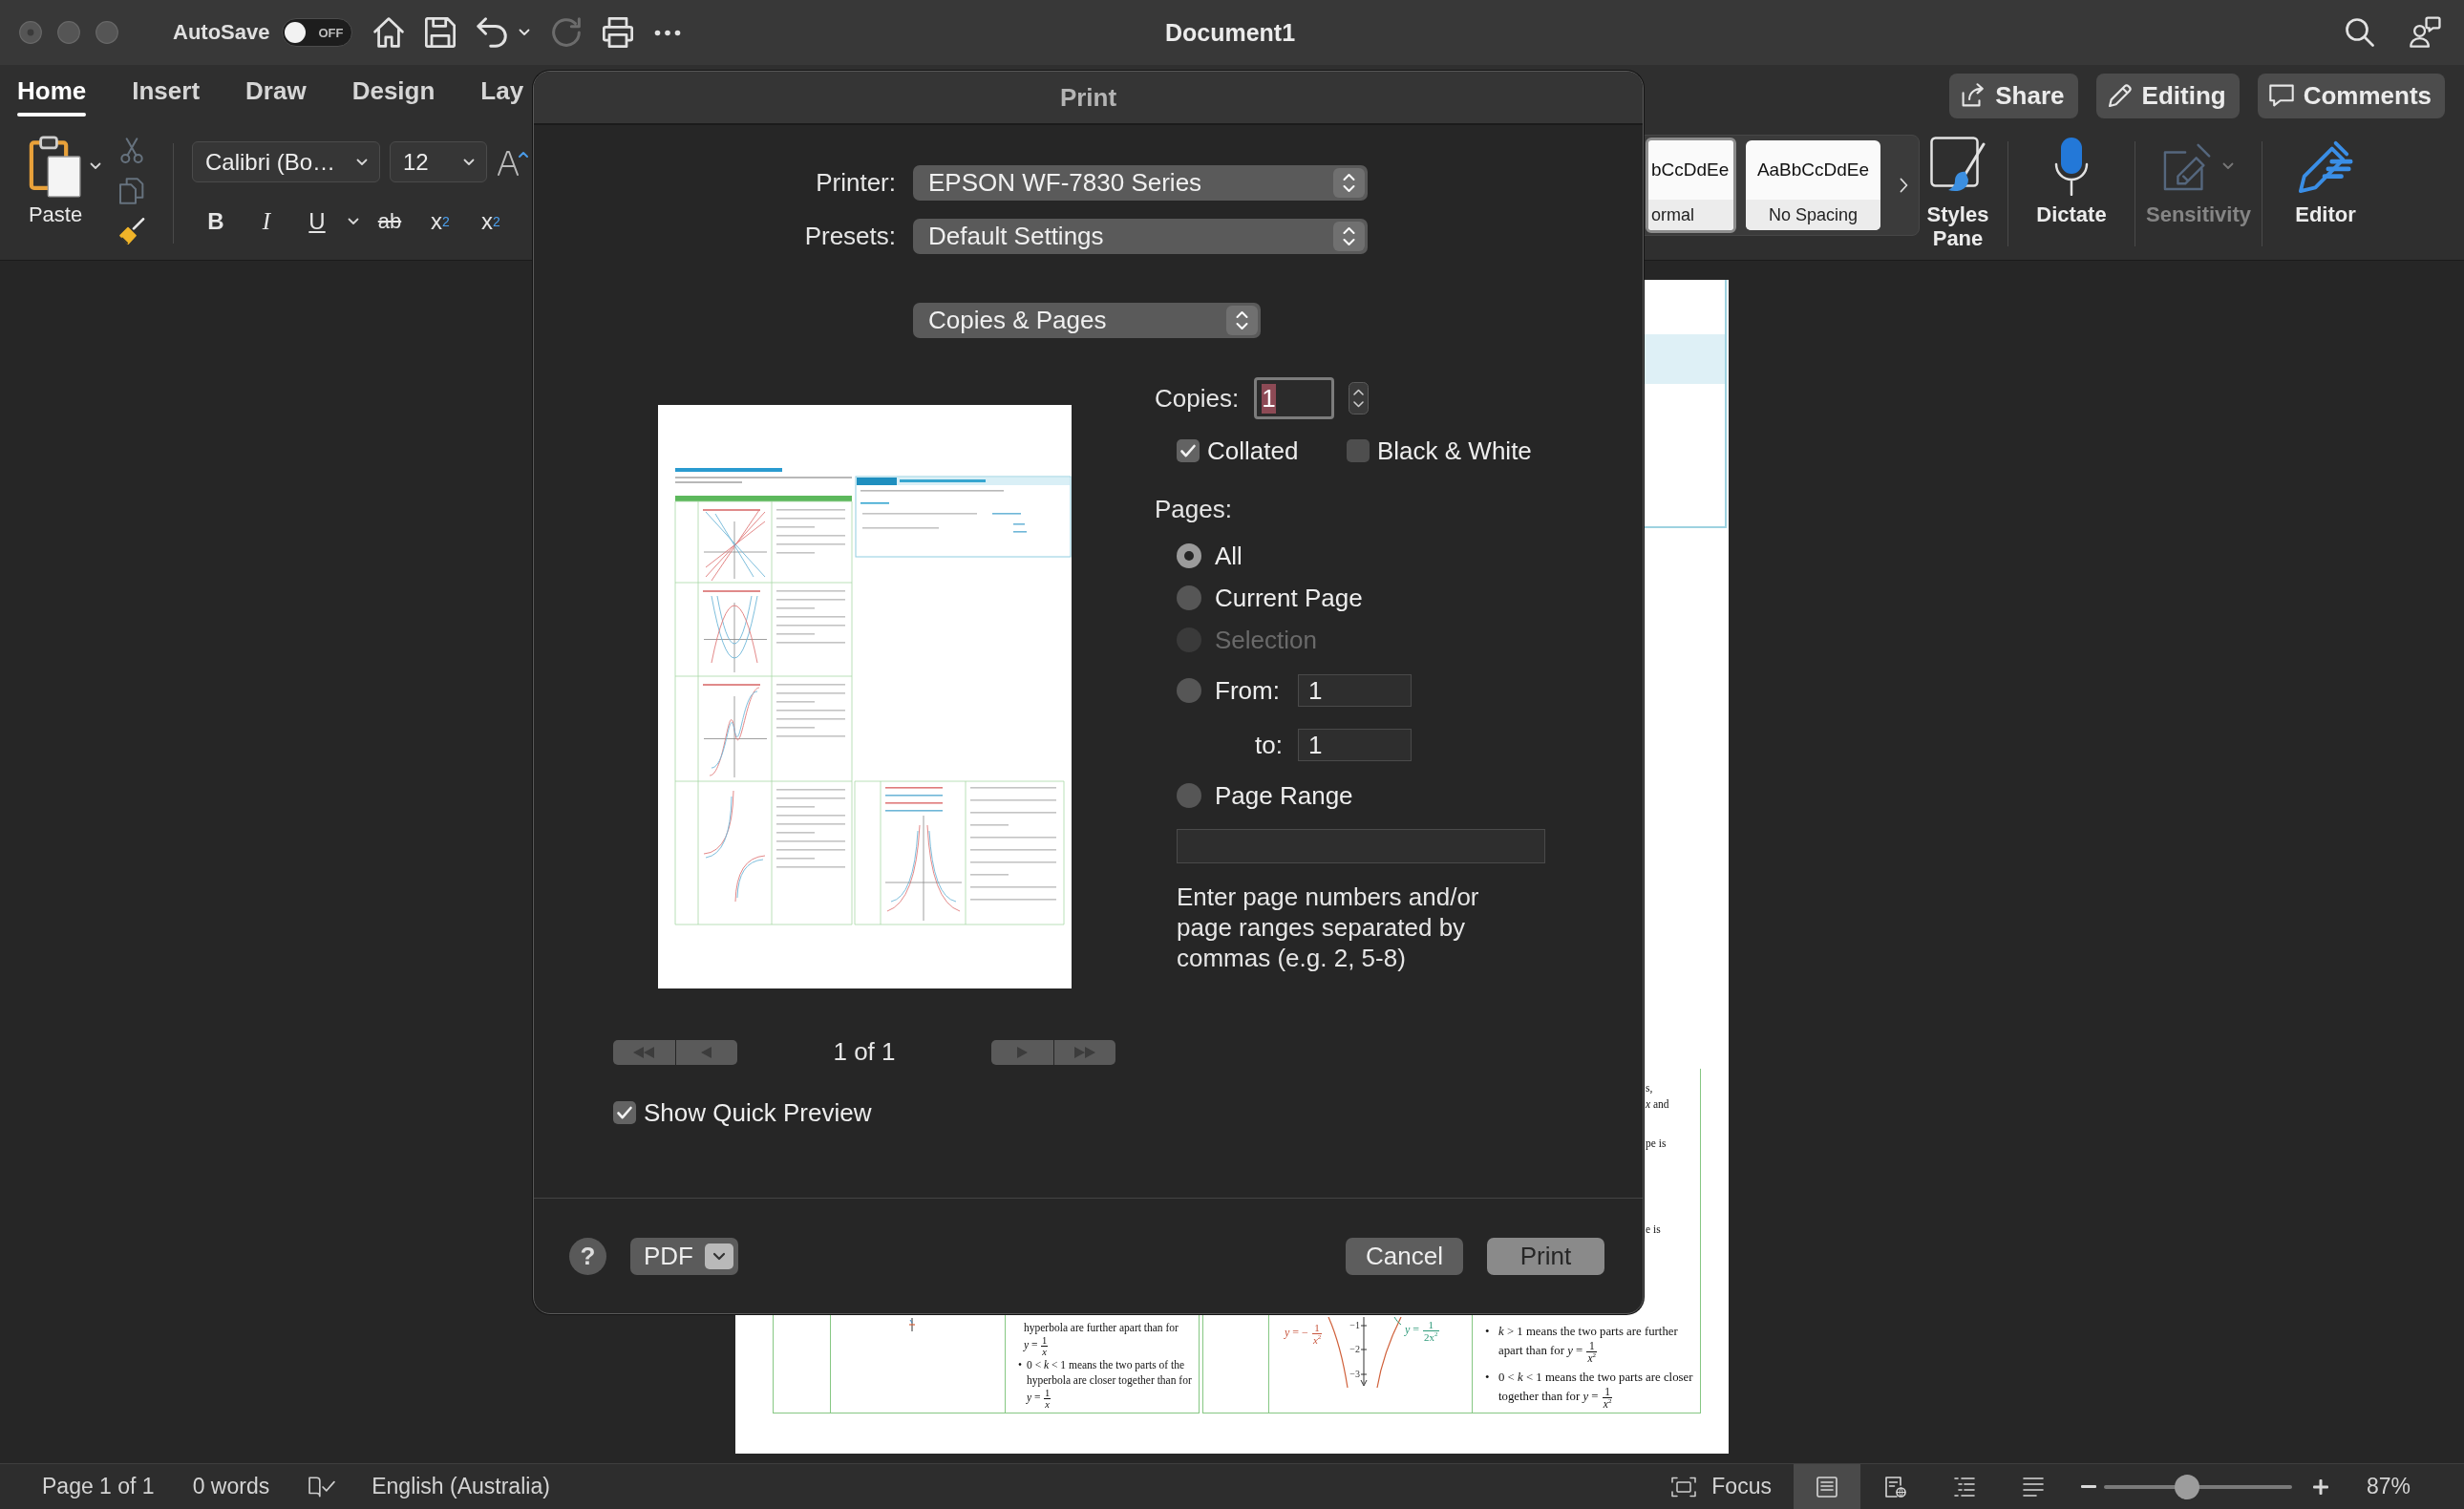  What do you see at coordinates (2033, 1487) in the screenshot?
I see `text-lines-icon` at bounding box center [2033, 1487].